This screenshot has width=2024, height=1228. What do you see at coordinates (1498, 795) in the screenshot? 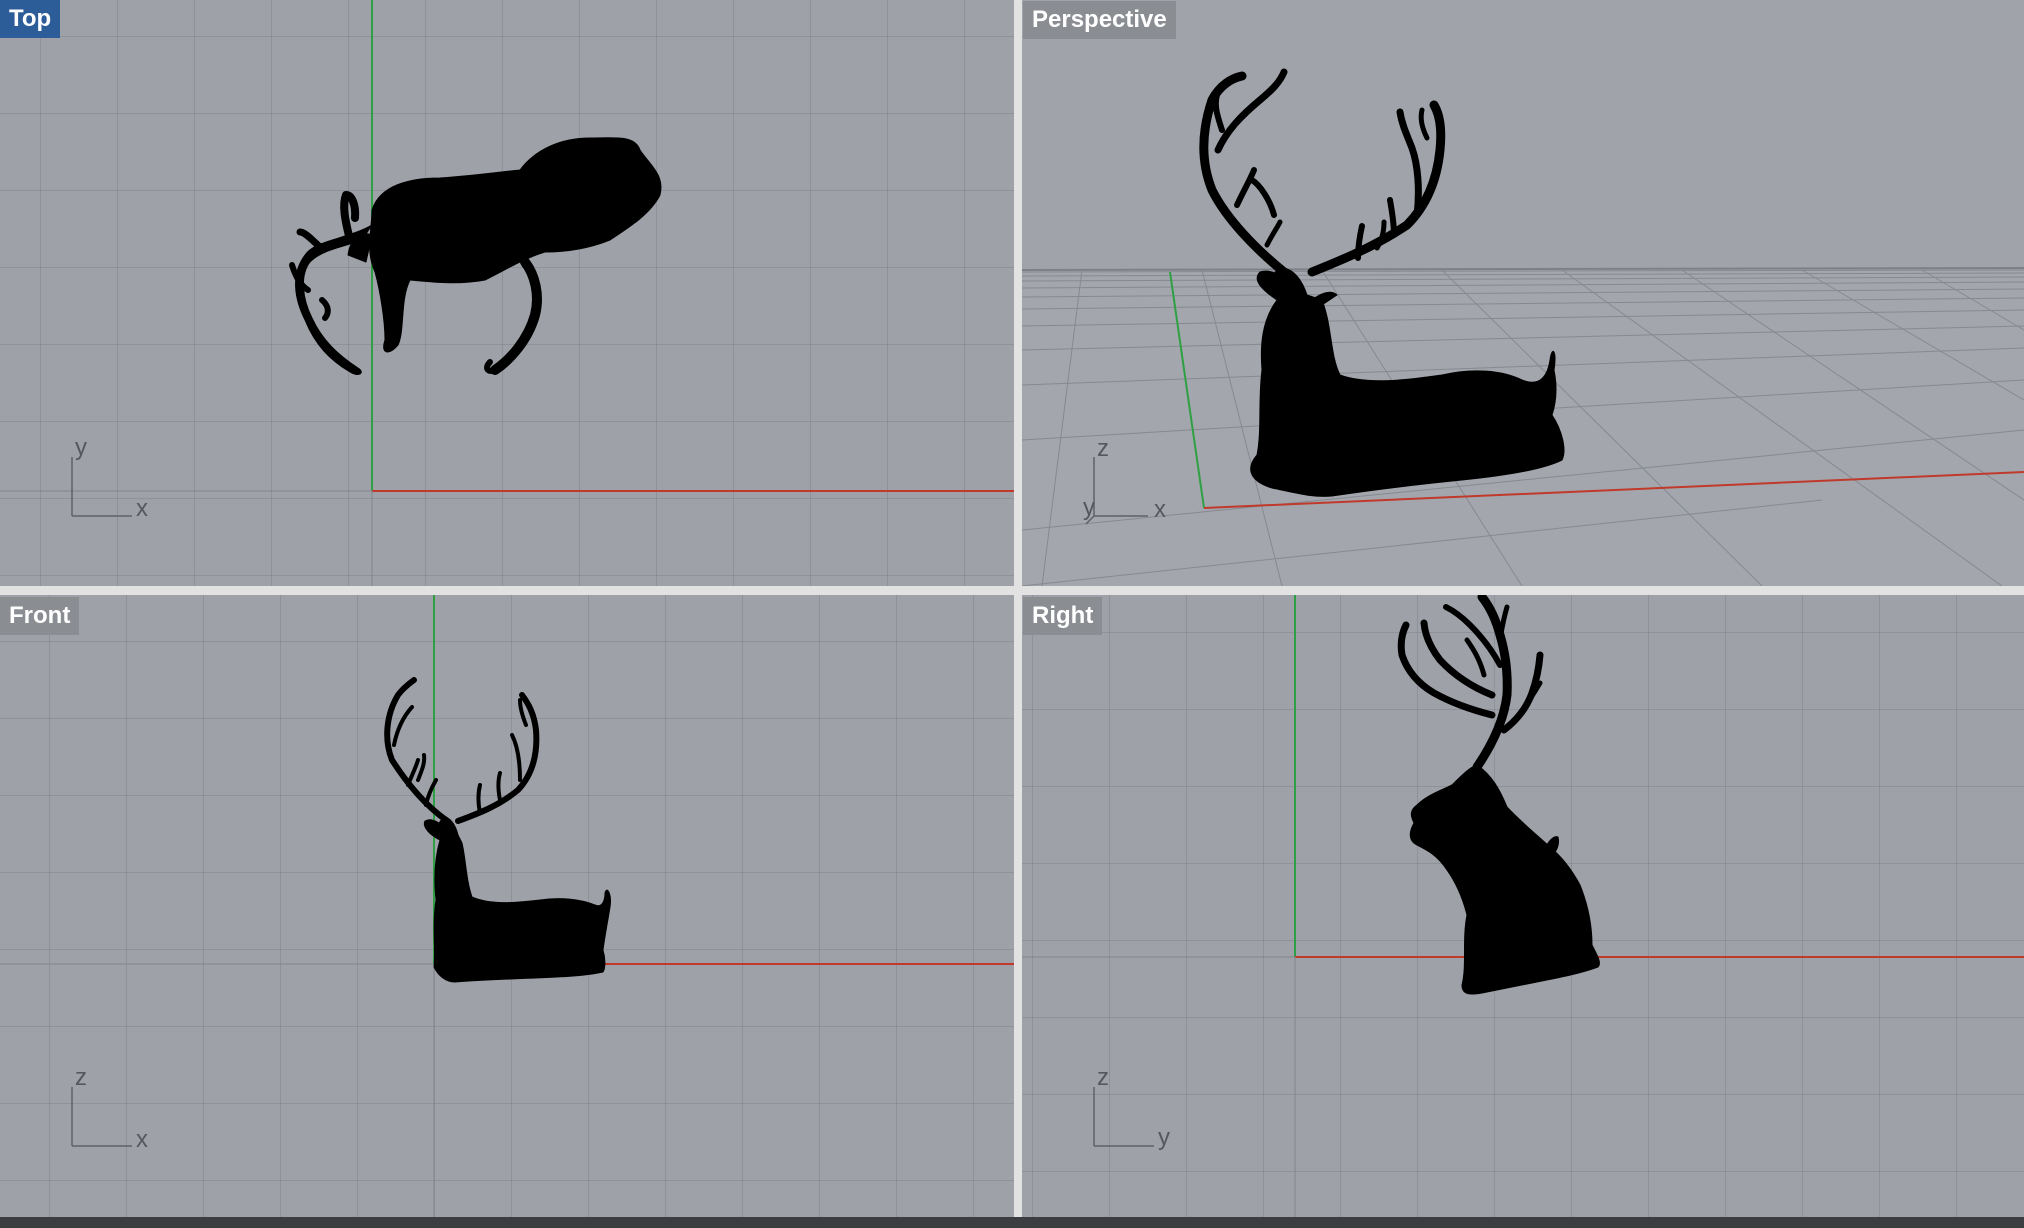
I see `deer-model-right` at bounding box center [1498, 795].